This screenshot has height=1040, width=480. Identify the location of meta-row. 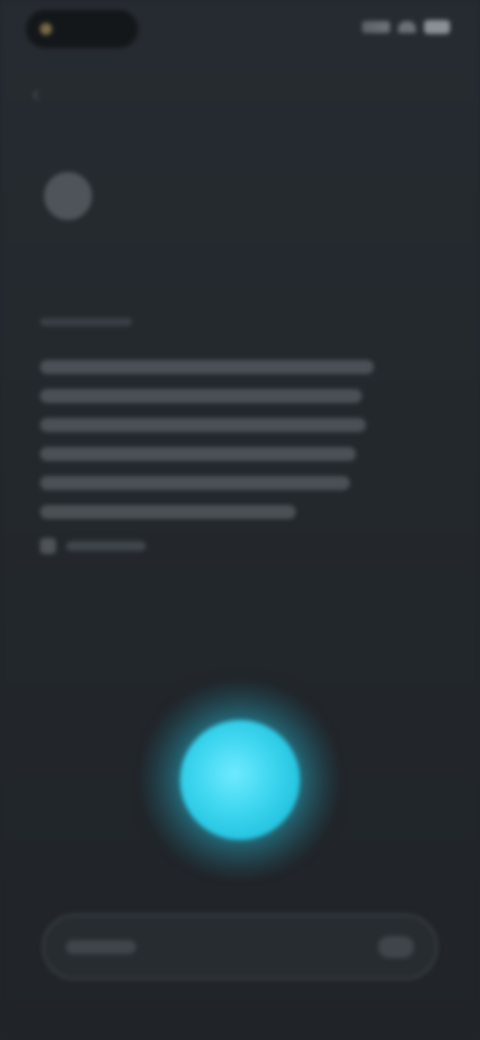
(93, 546).